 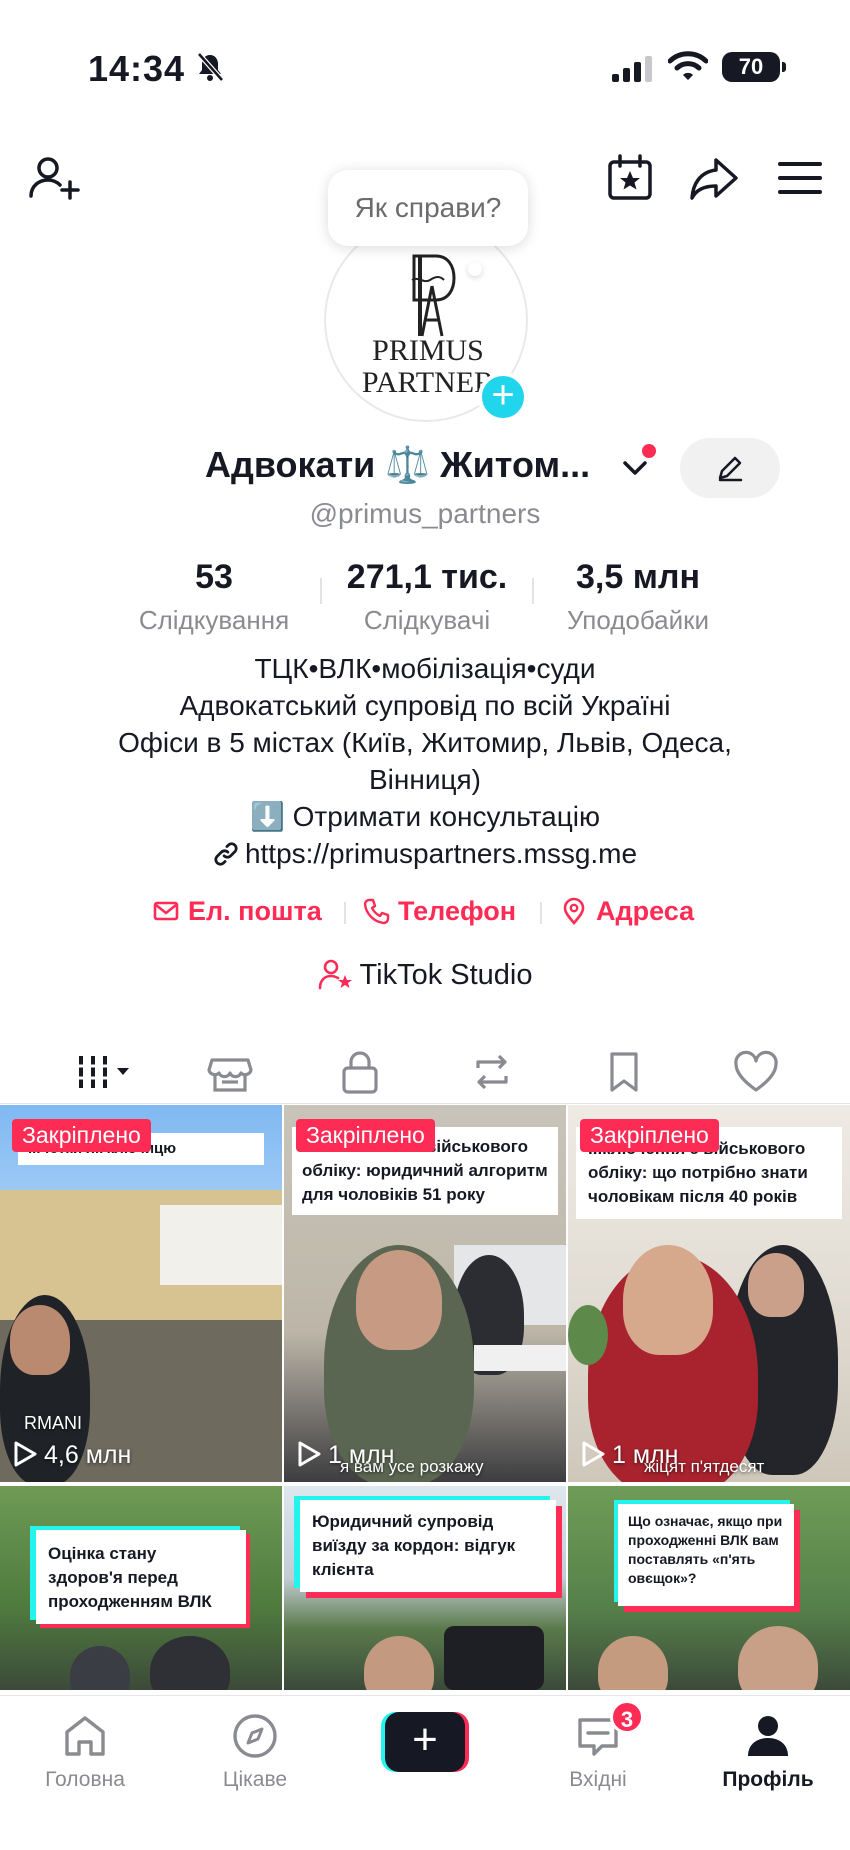 What do you see at coordinates (649, 451) in the screenshot?
I see `notification-dot` at bounding box center [649, 451].